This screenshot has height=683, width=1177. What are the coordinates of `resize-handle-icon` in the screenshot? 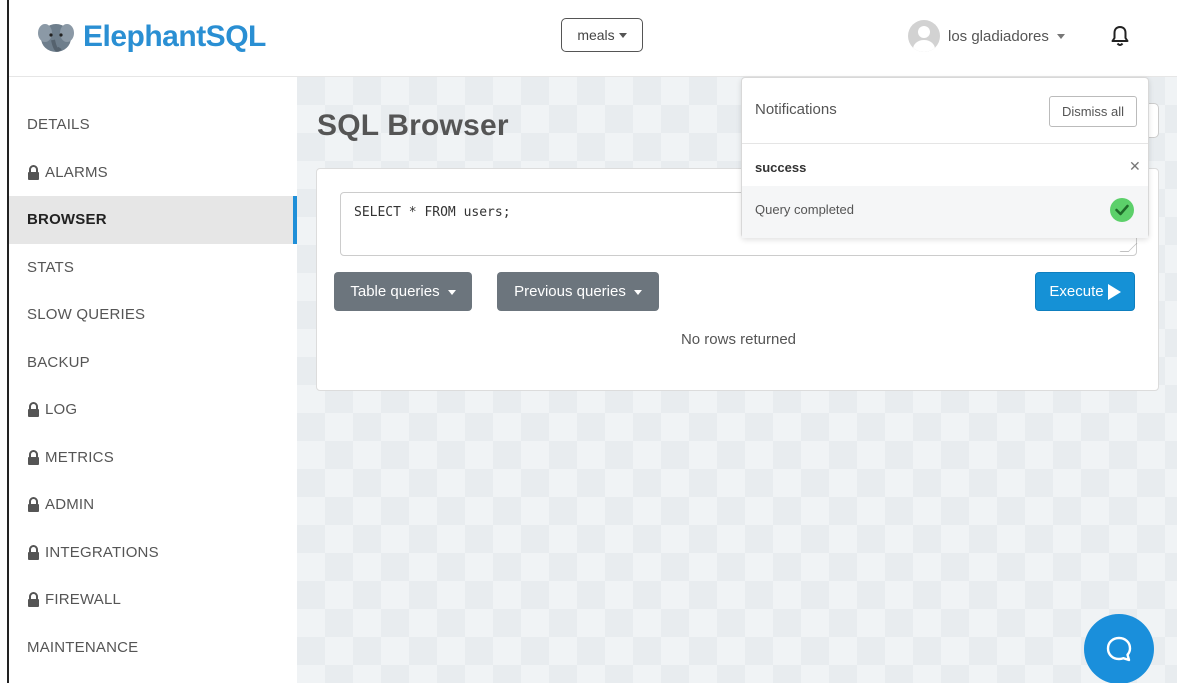 It's located at (1128, 247).